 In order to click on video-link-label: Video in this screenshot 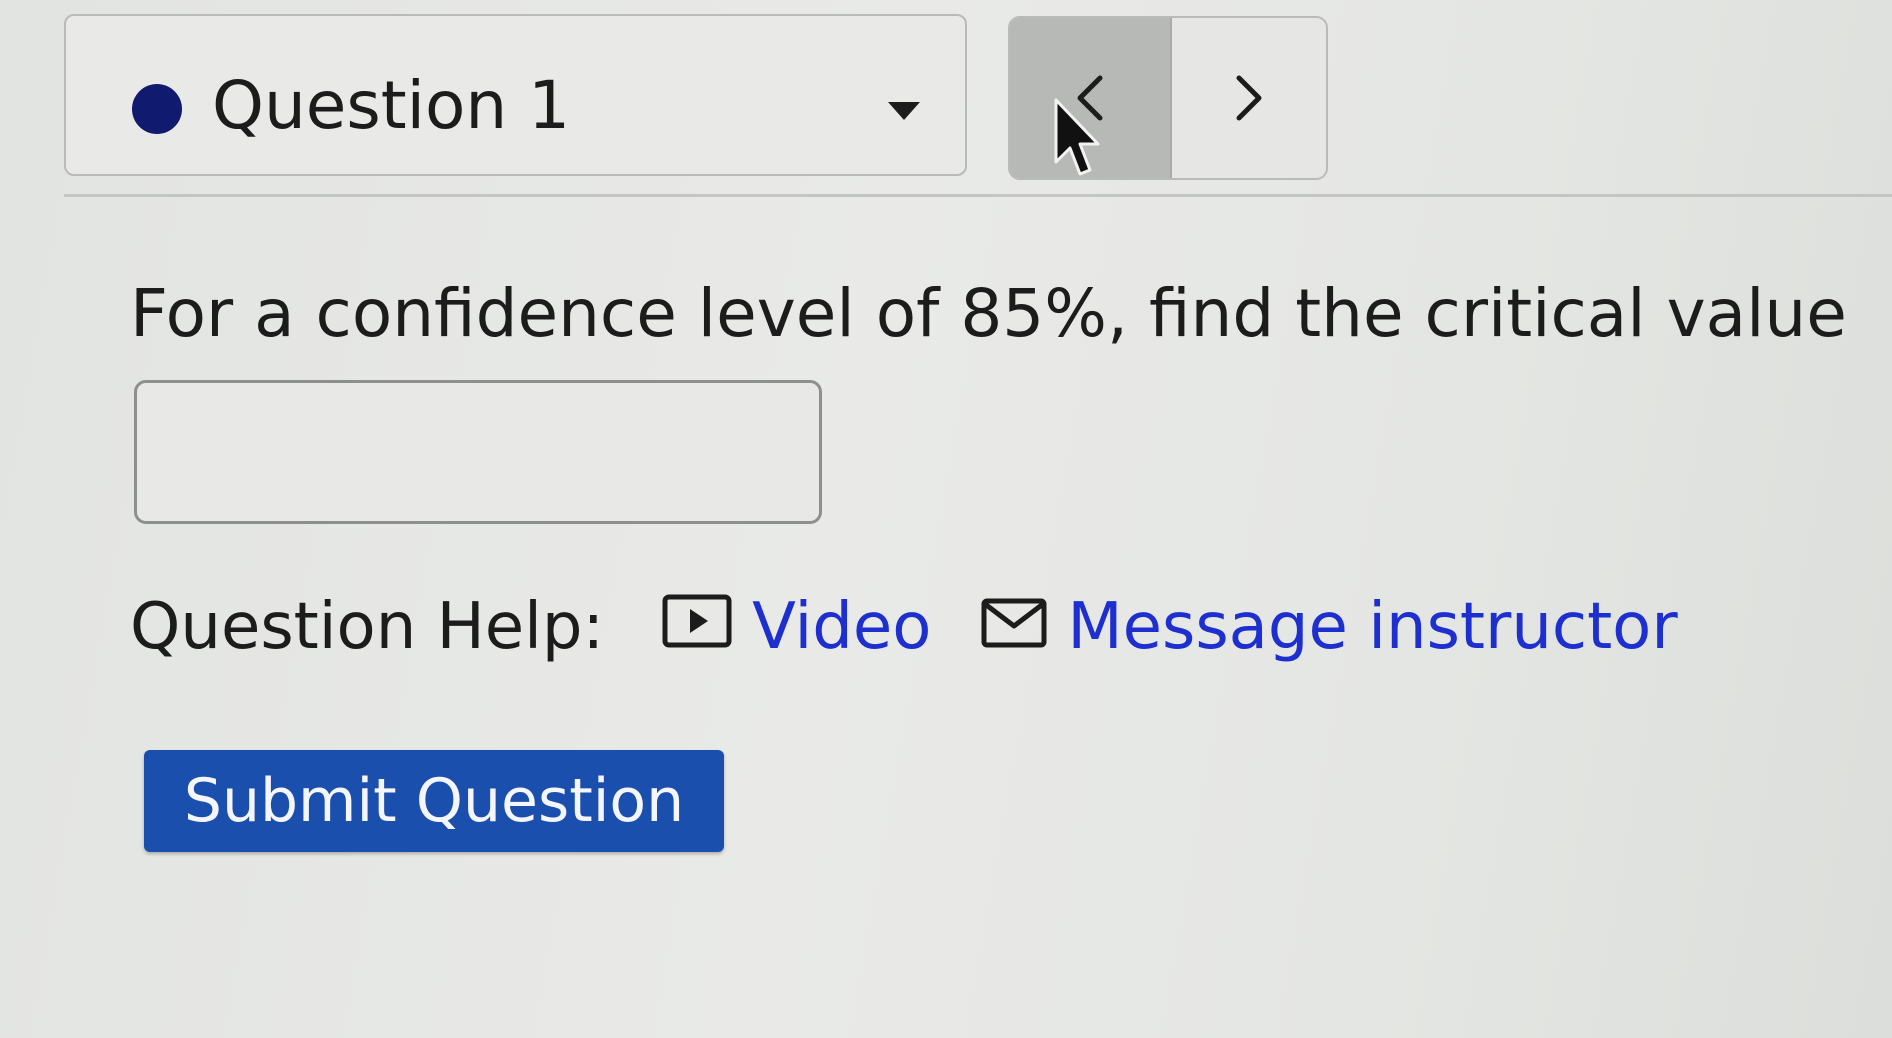, I will do `click(842, 627)`.